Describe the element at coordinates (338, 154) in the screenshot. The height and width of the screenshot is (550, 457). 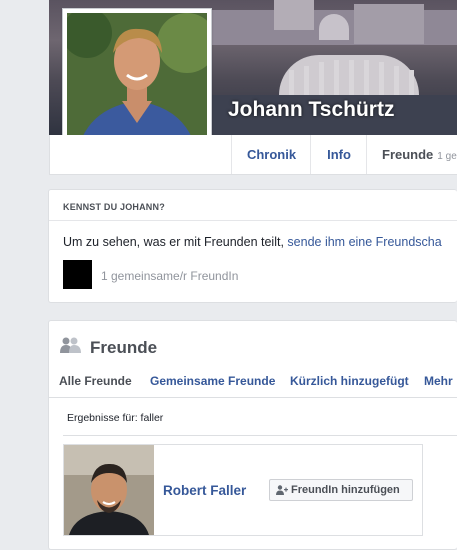
I see `tab-info: Info` at that location.